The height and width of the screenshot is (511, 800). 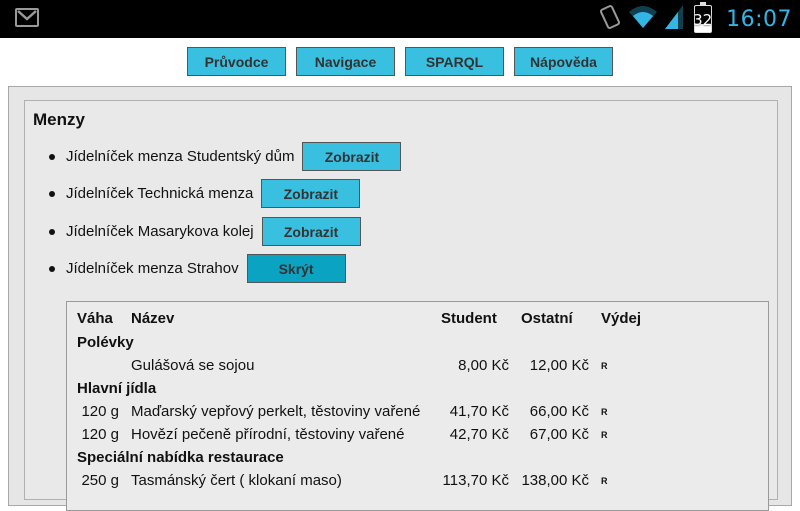 What do you see at coordinates (643, 19) in the screenshot?
I see `wifi-icon` at bounding box center [643, 19].